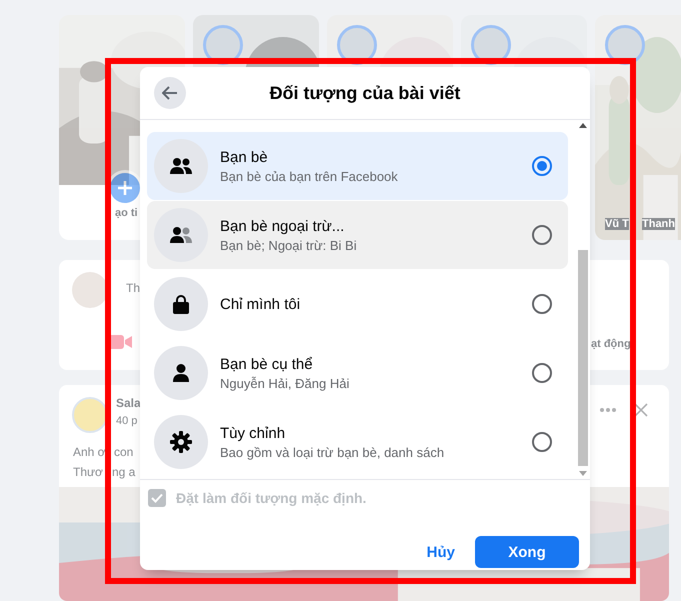 The height and width of the screenshot is (601, 681). What do you see at coordinates (244, 157) in the screenshot?
I see `option-title: Bạn bè` at bounding box center [244, 157].